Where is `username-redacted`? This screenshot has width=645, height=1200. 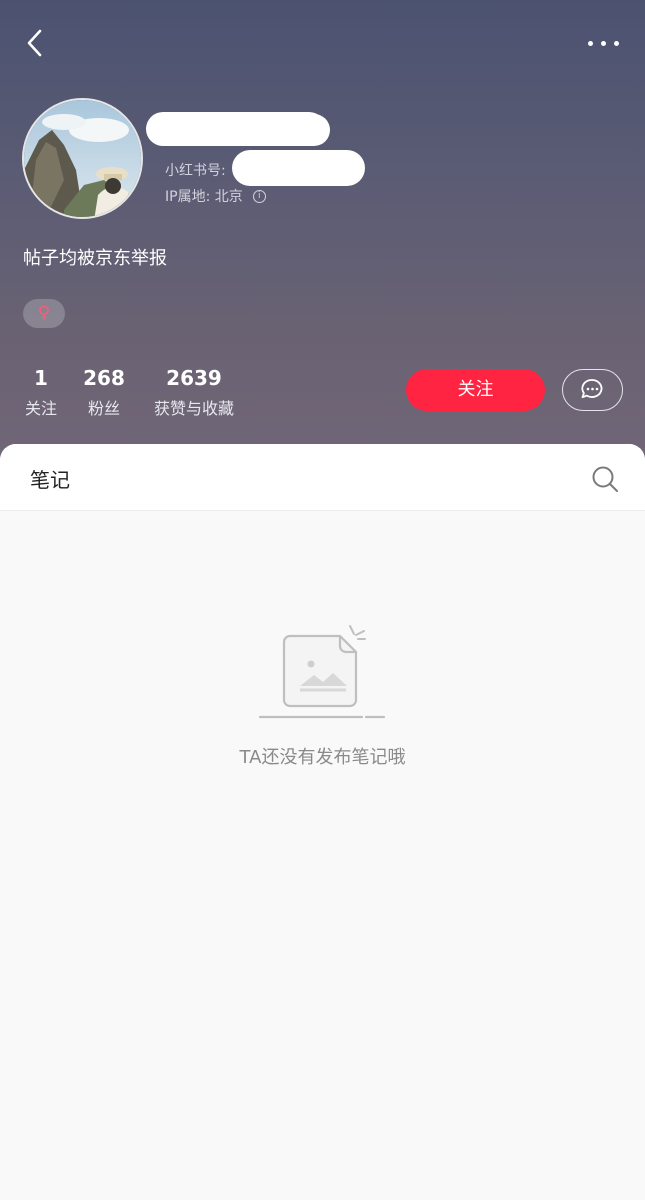
username-redacted is located at coordinates (290, 130).